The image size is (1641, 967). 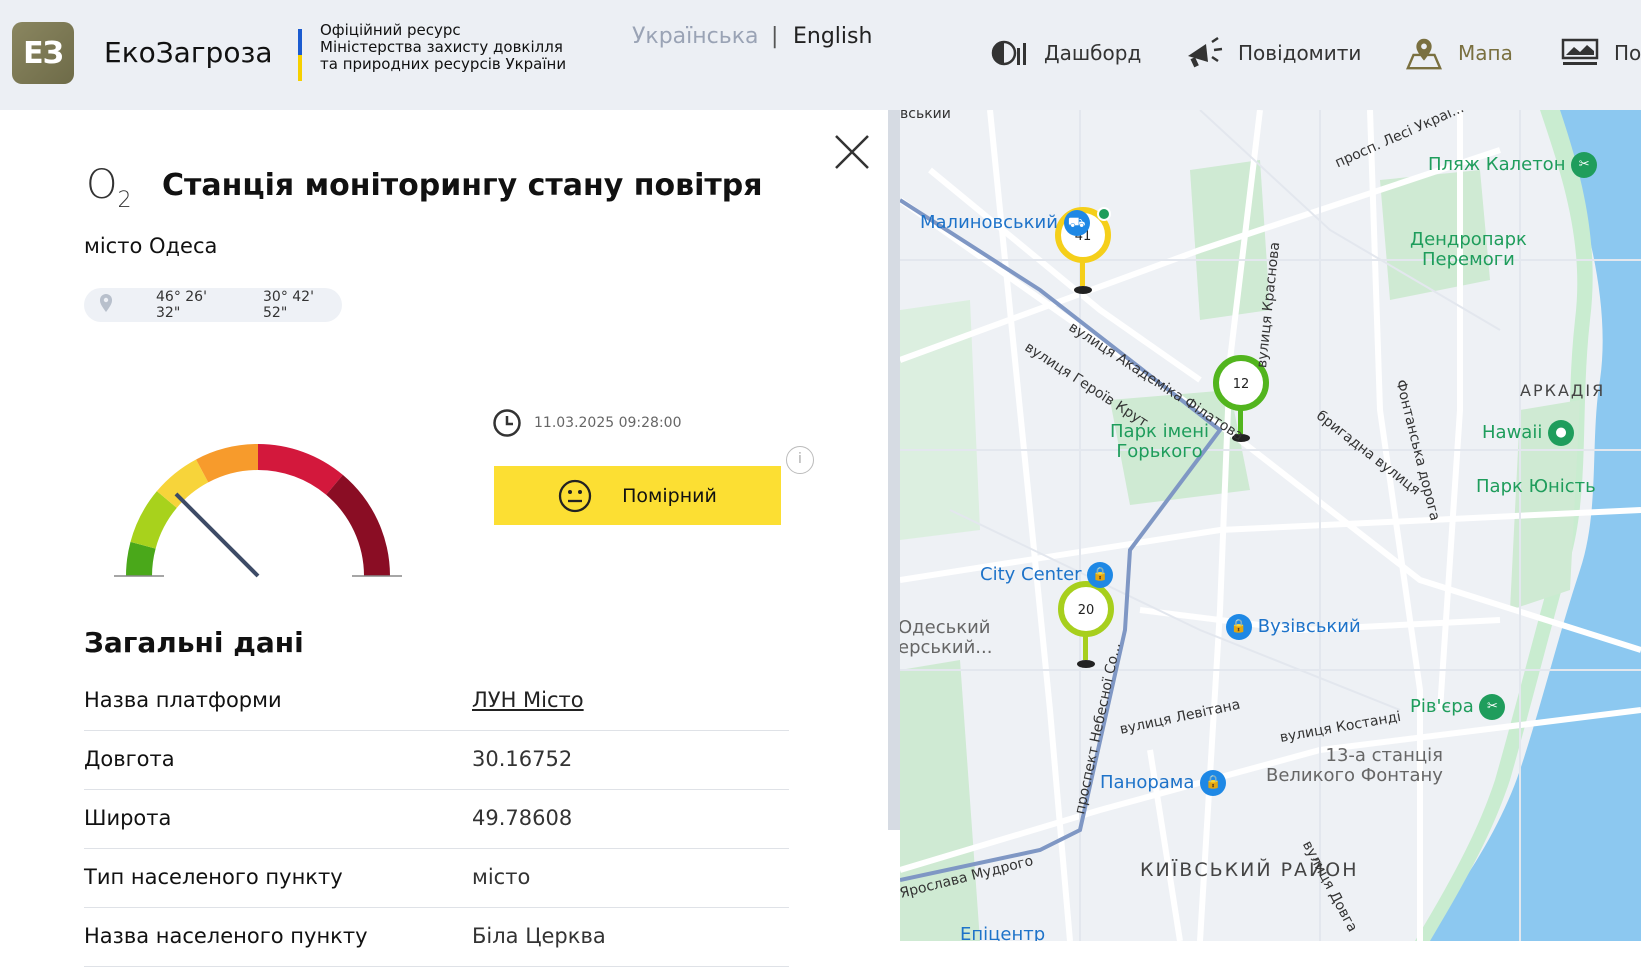 I want to click on shop-icon: ⛟, so click(x=1076, y=223).